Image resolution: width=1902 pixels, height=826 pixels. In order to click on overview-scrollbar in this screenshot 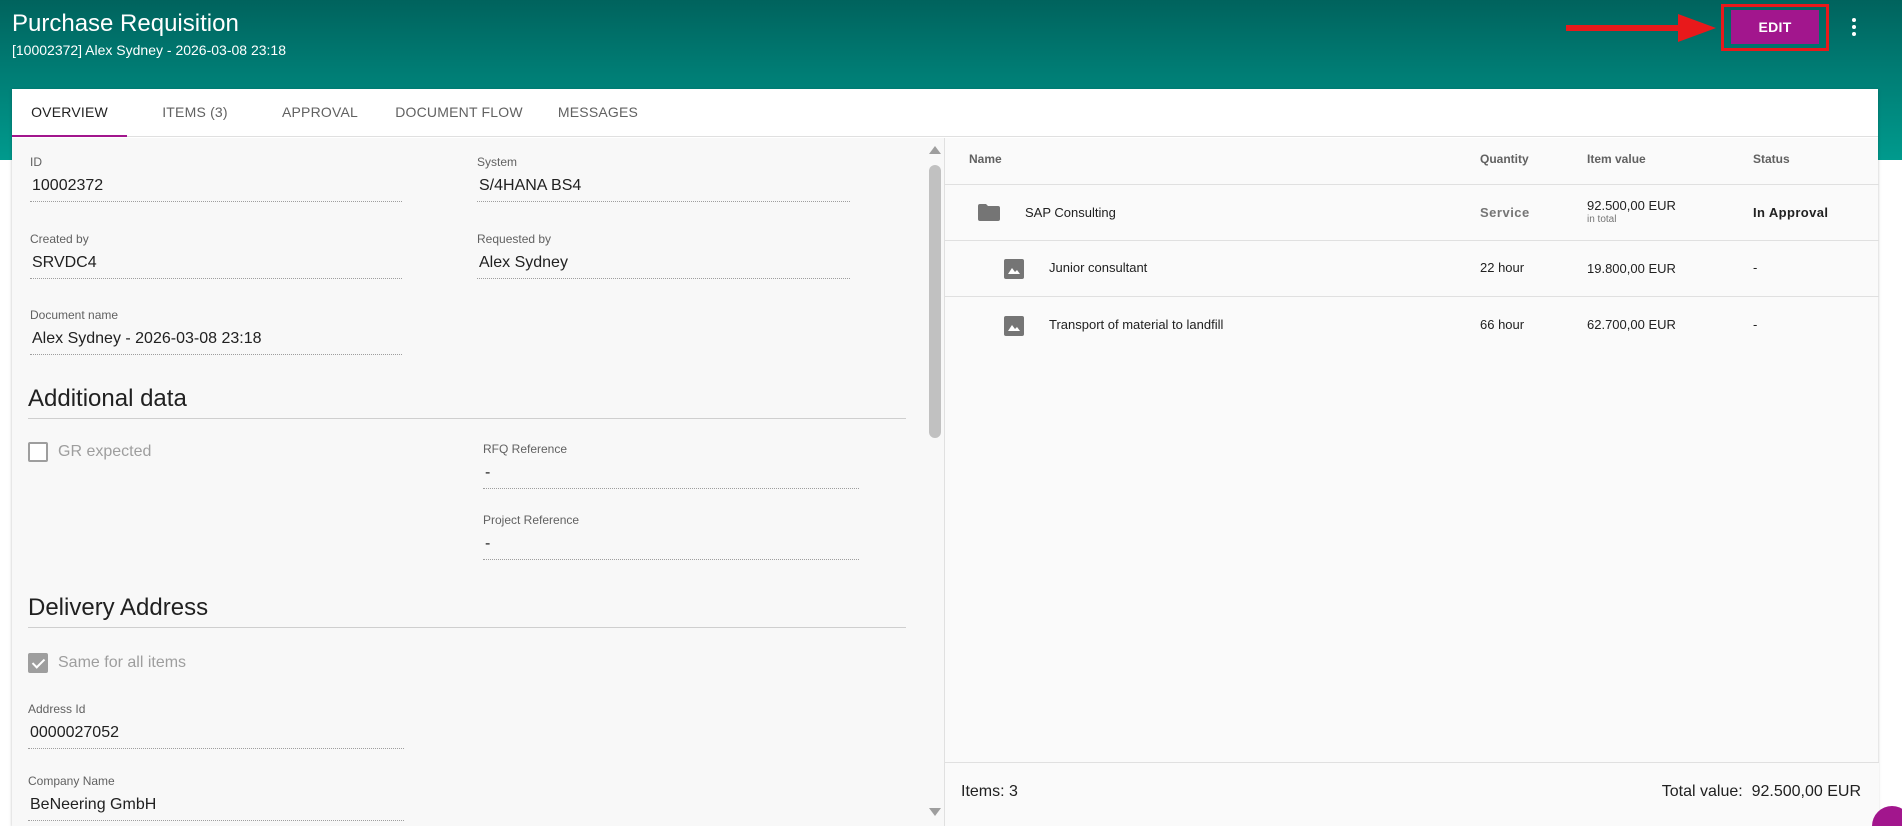, I will do `click(934, 482)`.